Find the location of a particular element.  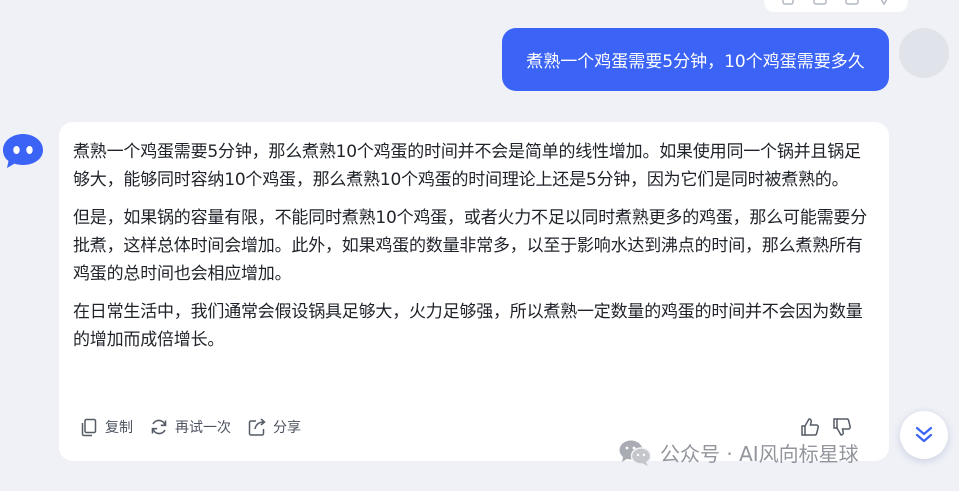

thumbs-down-icon is located at coordinates (842, 427).